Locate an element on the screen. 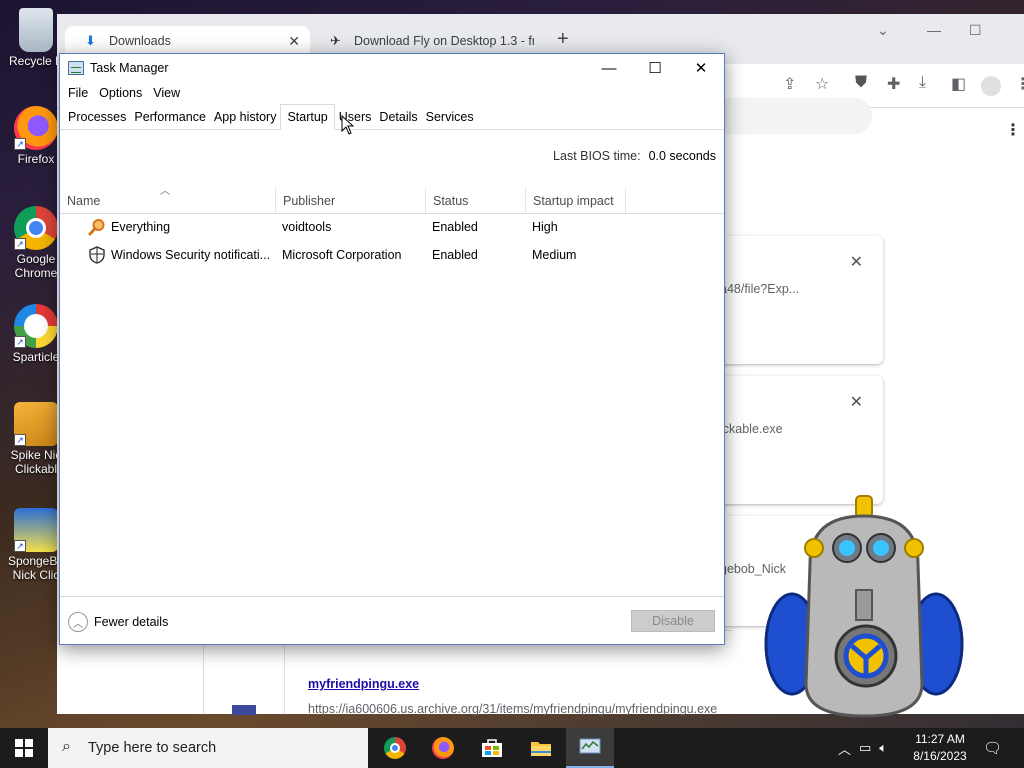  task-manager-icon is located at coordinates (590, 746).